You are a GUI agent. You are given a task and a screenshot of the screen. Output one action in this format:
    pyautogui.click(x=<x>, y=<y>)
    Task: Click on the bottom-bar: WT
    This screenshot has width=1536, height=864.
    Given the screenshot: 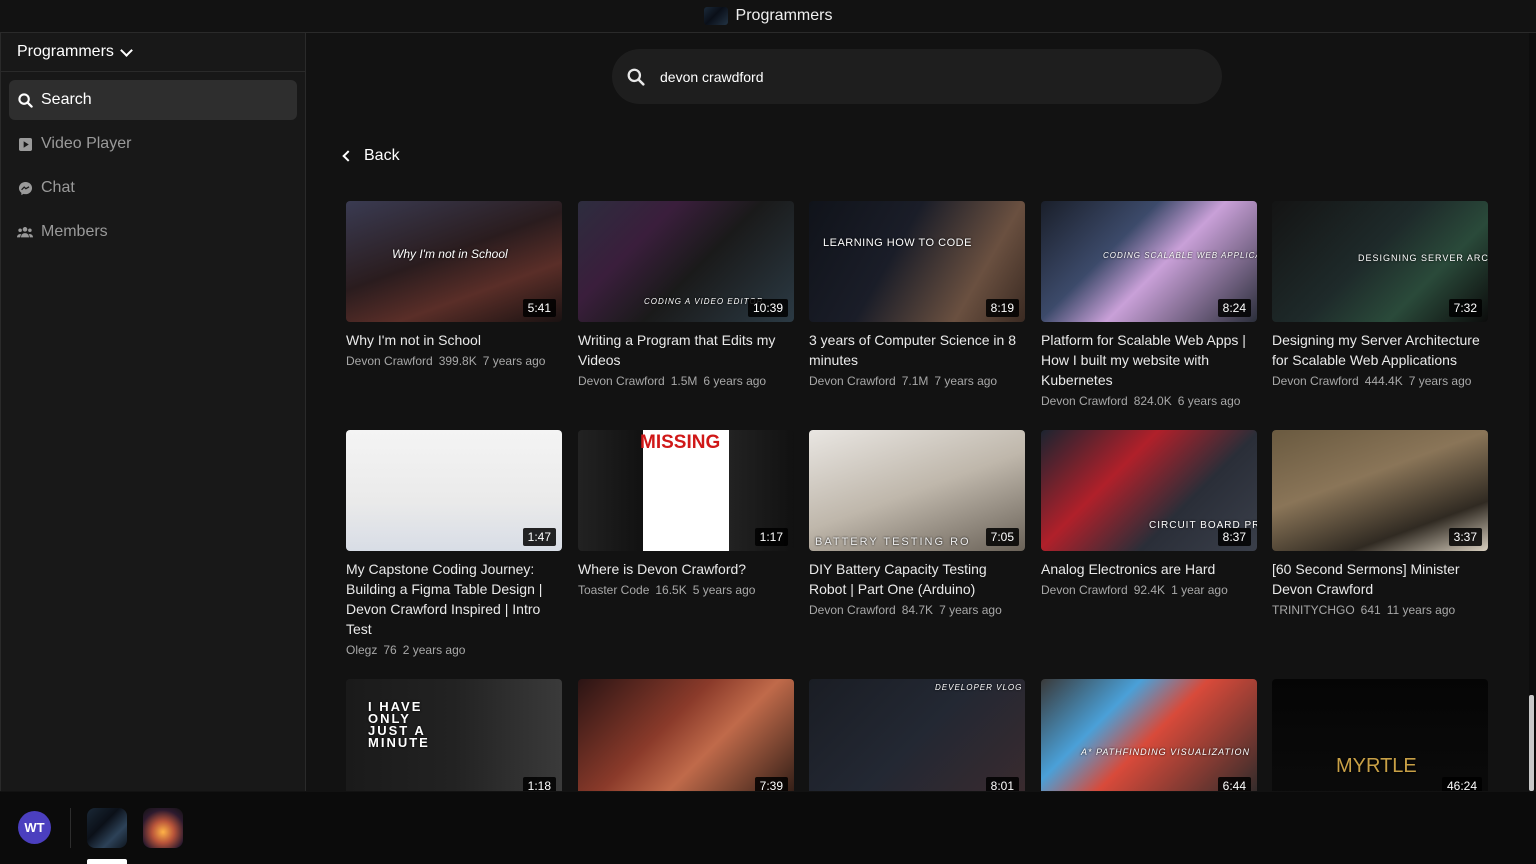 What is the action you would take?
    pyautogui.click(x=768, y=828)
    